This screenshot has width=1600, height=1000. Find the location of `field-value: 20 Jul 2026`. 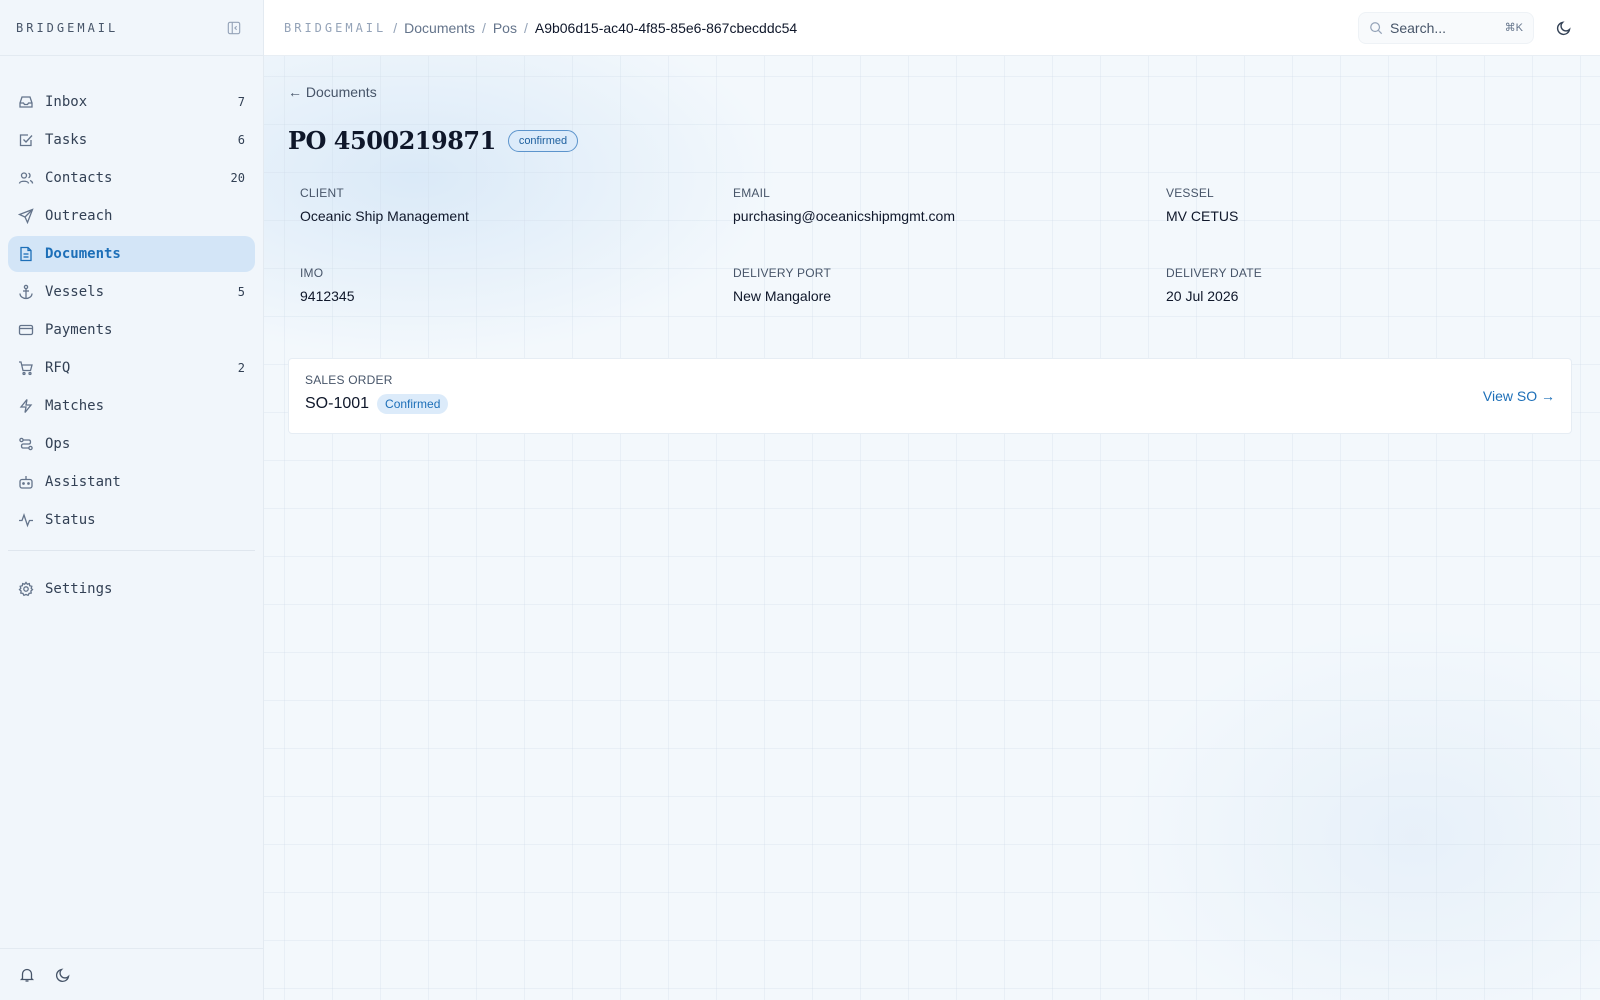

field-value: 20 Jul 2026 is located at coordinates (1202, 296).